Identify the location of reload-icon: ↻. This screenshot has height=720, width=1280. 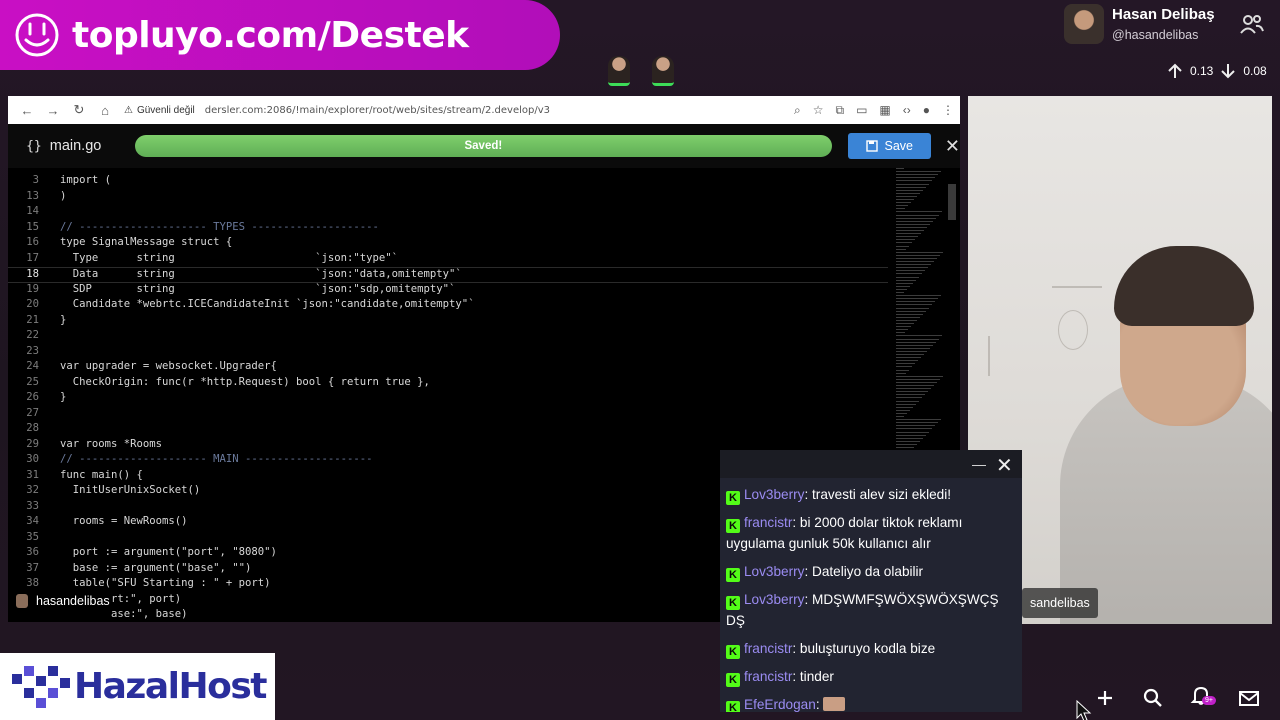
(79, 110).